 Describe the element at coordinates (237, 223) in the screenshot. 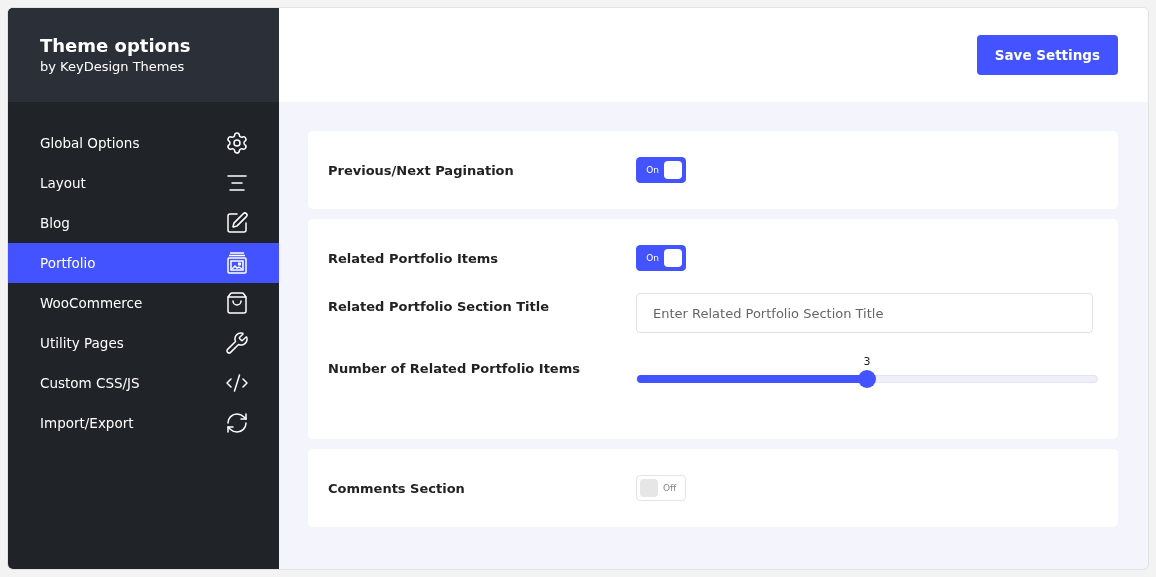

I see `pen-document-icon` at that location.